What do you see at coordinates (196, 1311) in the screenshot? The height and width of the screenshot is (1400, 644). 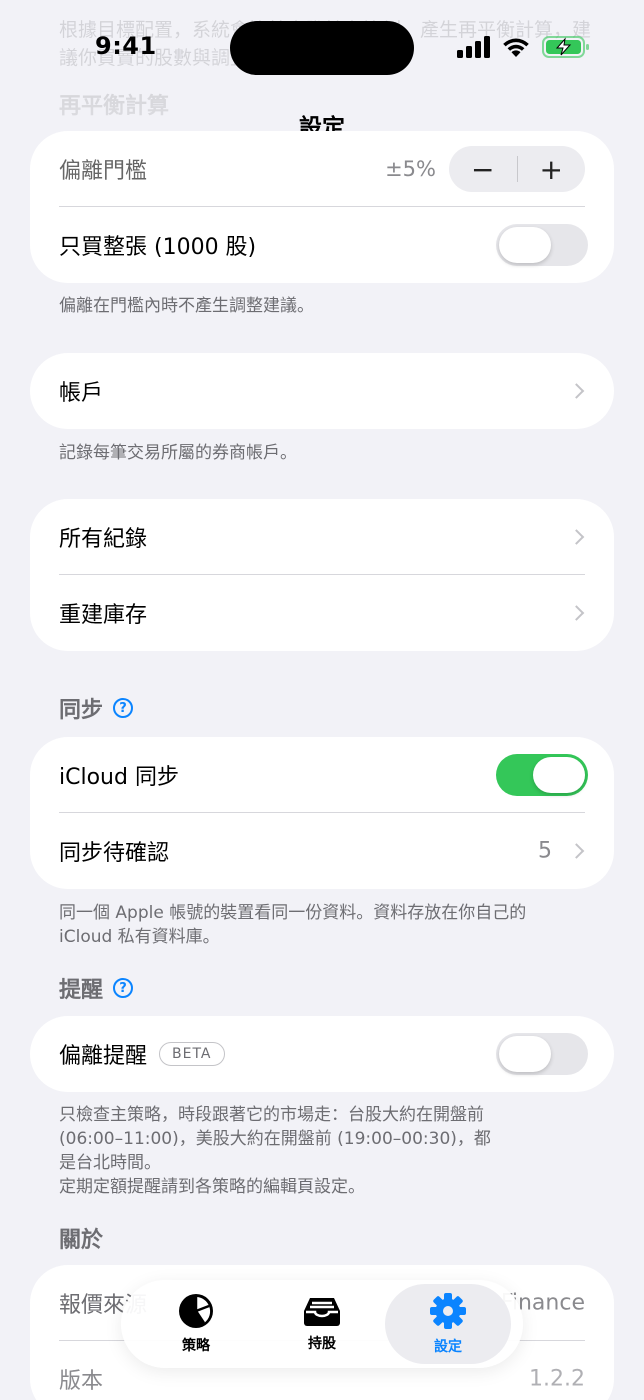 I see `pie-chart-icon` at bounding box center [196, 1311].